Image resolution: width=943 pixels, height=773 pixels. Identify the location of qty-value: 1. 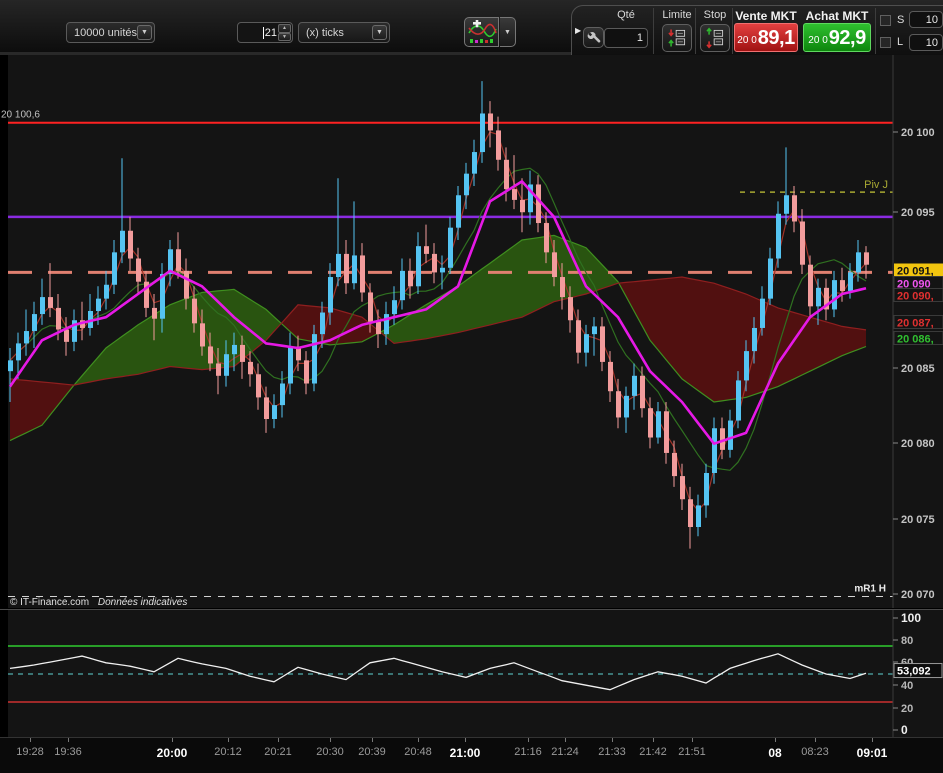
(639, 38).